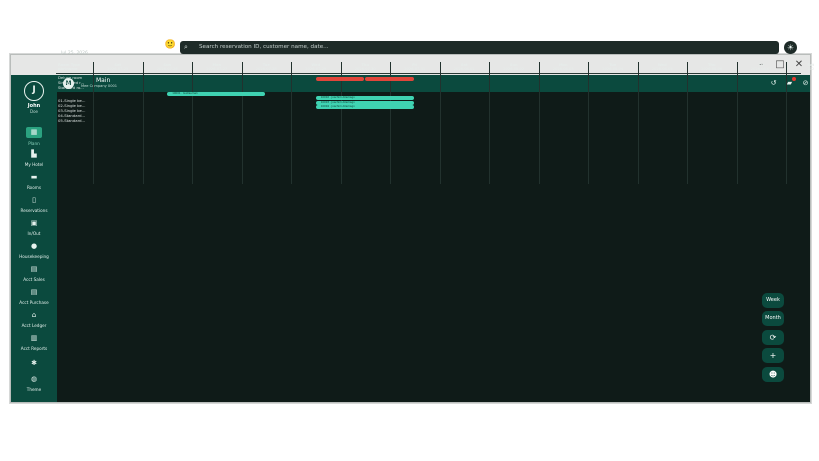  I want to click on header-divider, so click(428, 73).